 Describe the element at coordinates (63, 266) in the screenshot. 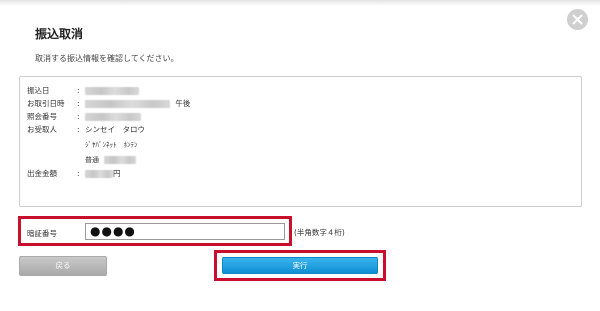

I see `back-button: 戻る` at that location.